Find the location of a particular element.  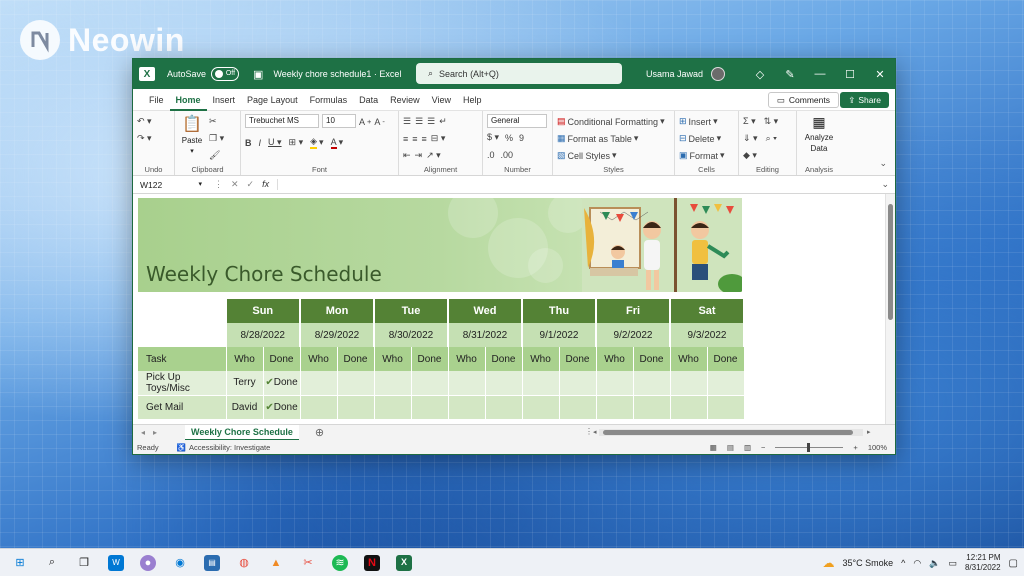

search-taskbar-icon: ⌕ is located at coordinates (52, 563).